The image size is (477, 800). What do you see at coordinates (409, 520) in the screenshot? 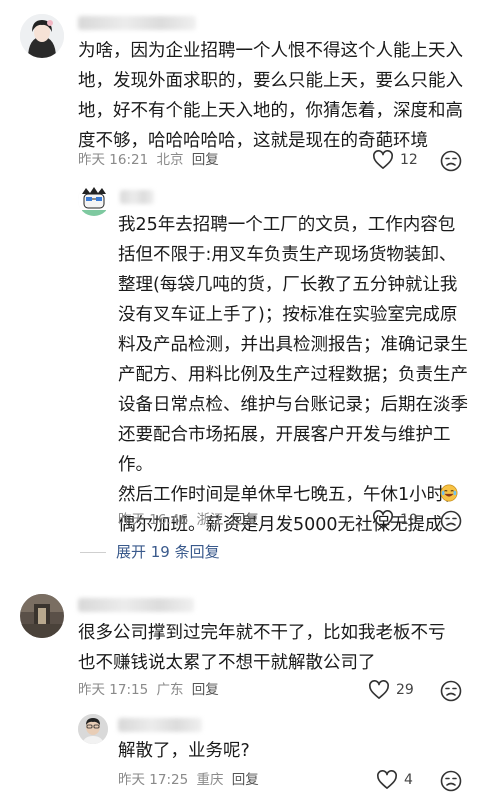
I see `like-count: 10` at bounding box center [409, 520].